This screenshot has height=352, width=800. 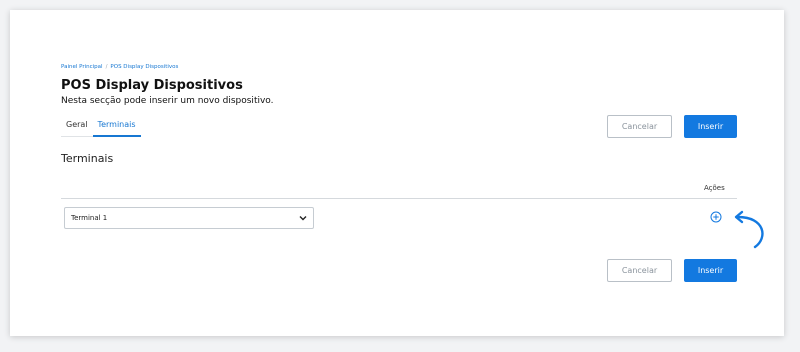 I want to click on insert-button-top: Inserir, so click(x=710, y=126).